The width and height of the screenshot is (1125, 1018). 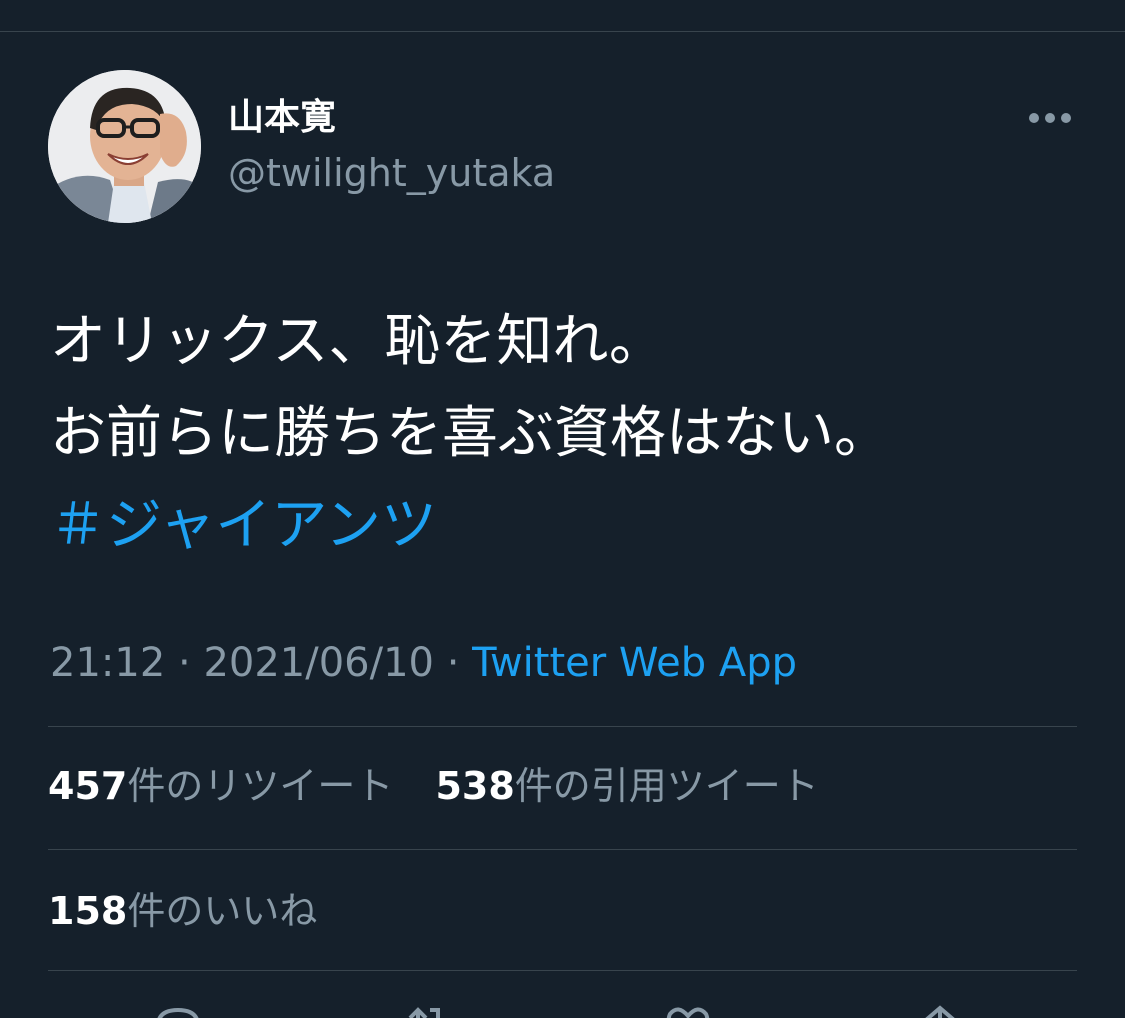 I want to click on retweet-count-label: 件のリツイート, so click(x=260, y=786).